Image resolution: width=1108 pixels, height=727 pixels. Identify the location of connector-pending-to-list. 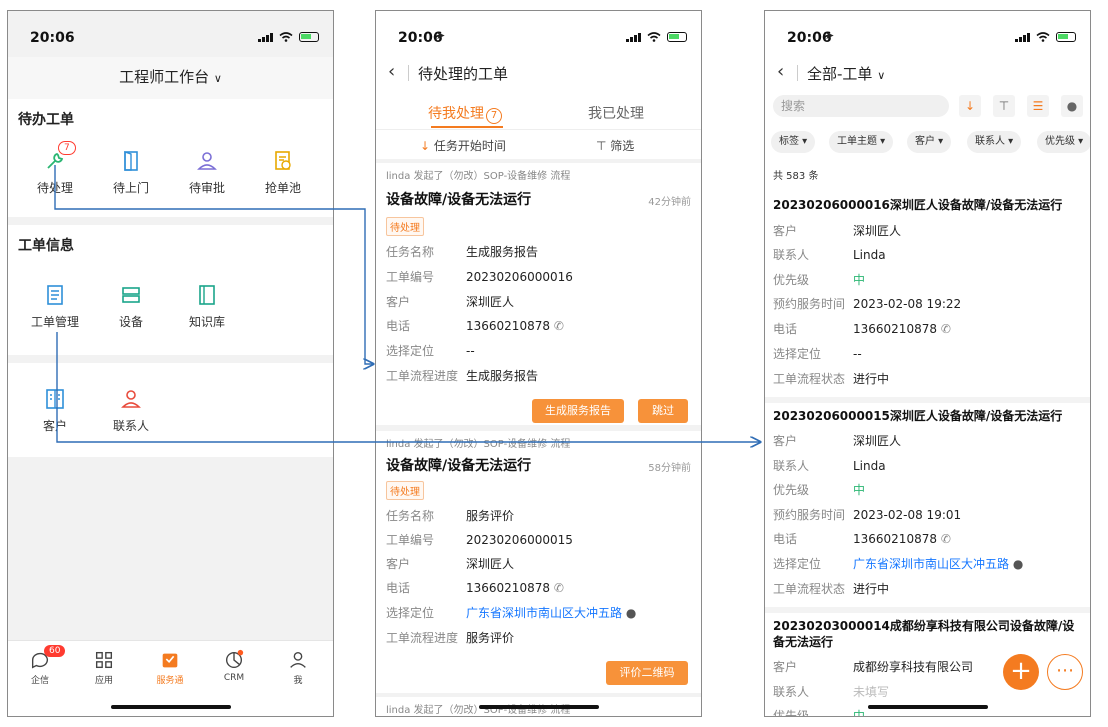
(213, 264).